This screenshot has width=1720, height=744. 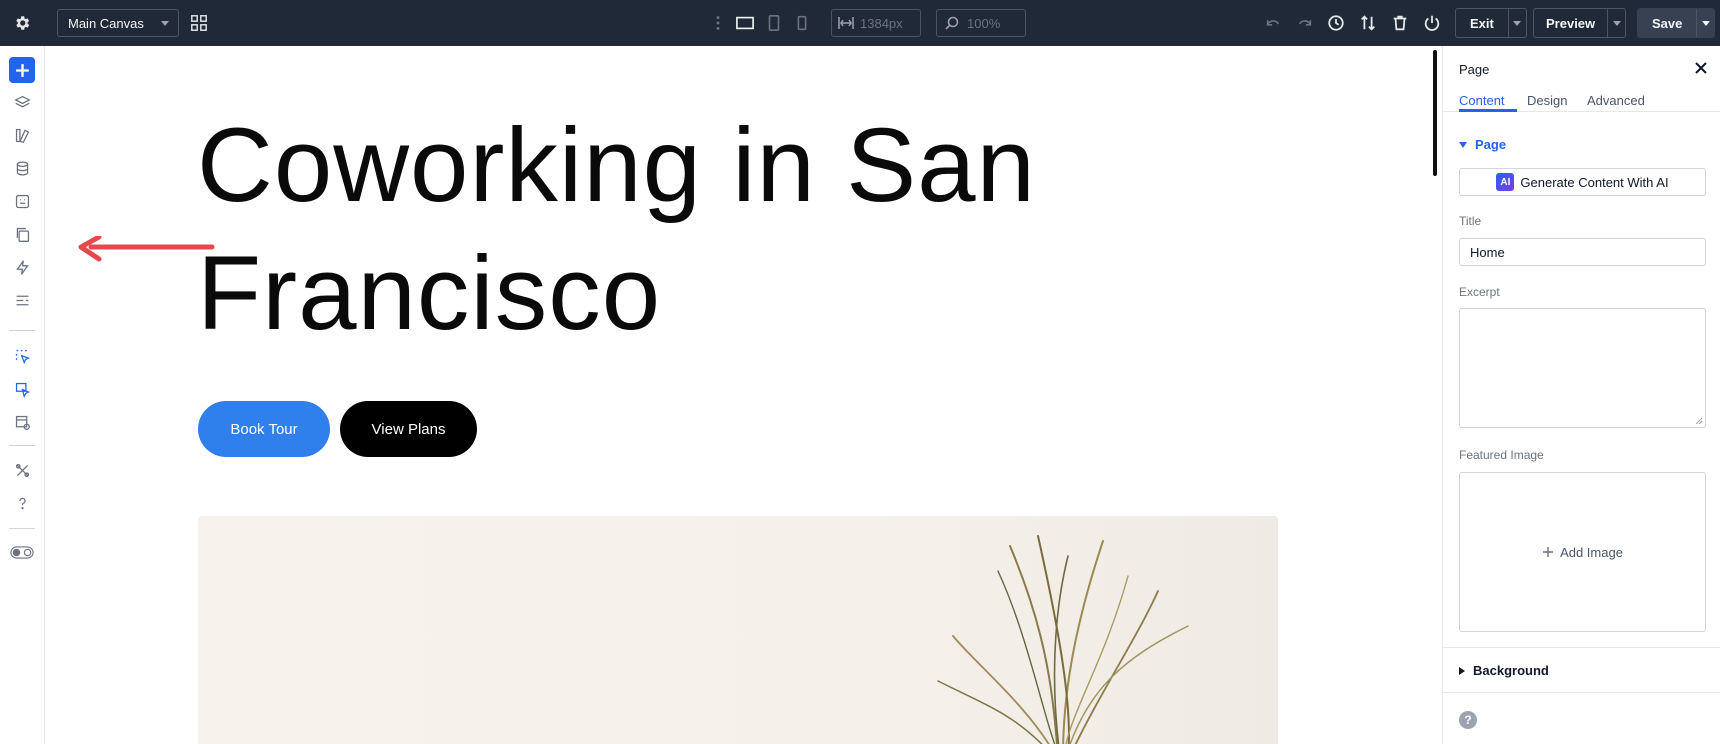 I want to click on canvas-select: Main Canvas, so click(x=118, y=23).